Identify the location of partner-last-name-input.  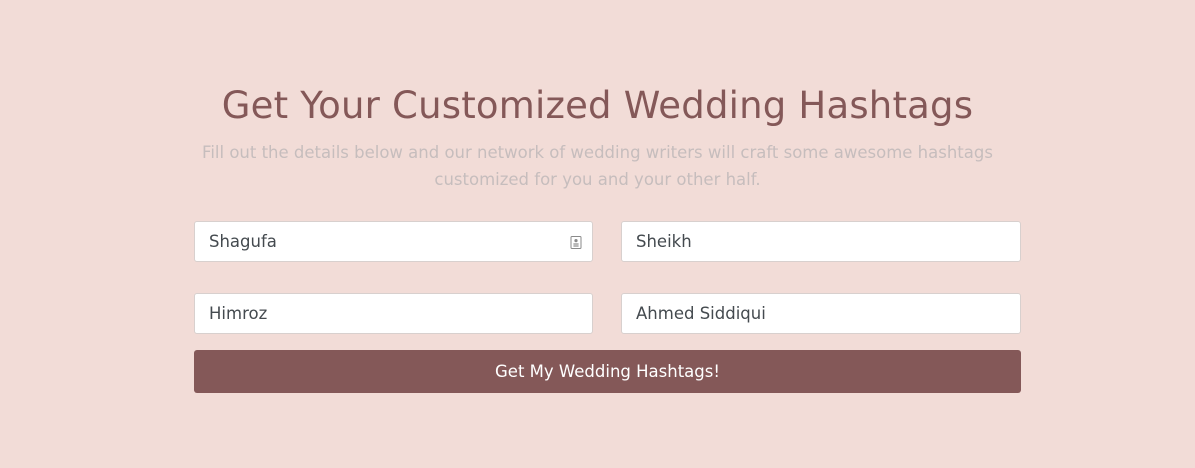
(821, 313).